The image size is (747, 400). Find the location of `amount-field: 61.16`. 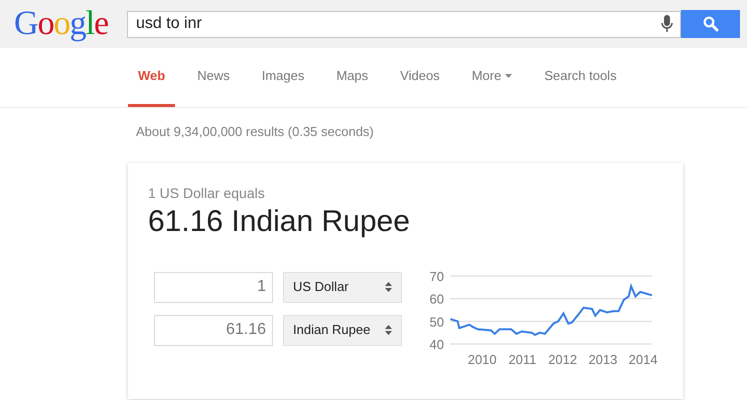

amount-field: 61.16 is located at coordinates (213, 330).